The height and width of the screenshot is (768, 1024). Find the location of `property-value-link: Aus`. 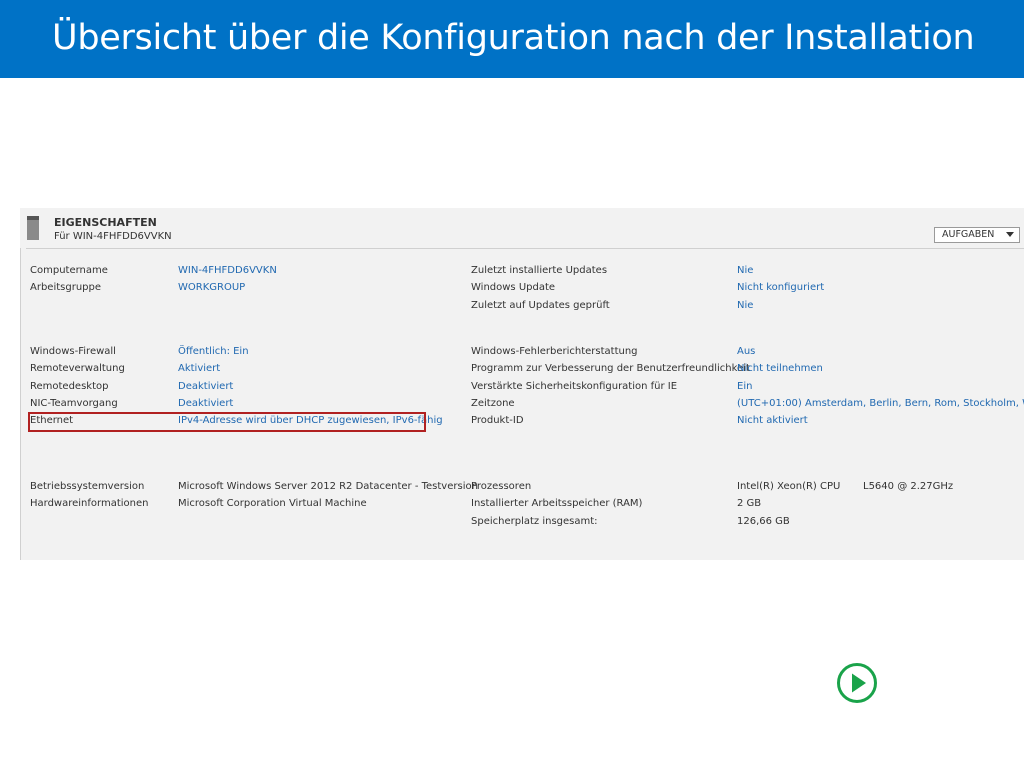

property-value-link: Aus is located at coordinates (746, 352).